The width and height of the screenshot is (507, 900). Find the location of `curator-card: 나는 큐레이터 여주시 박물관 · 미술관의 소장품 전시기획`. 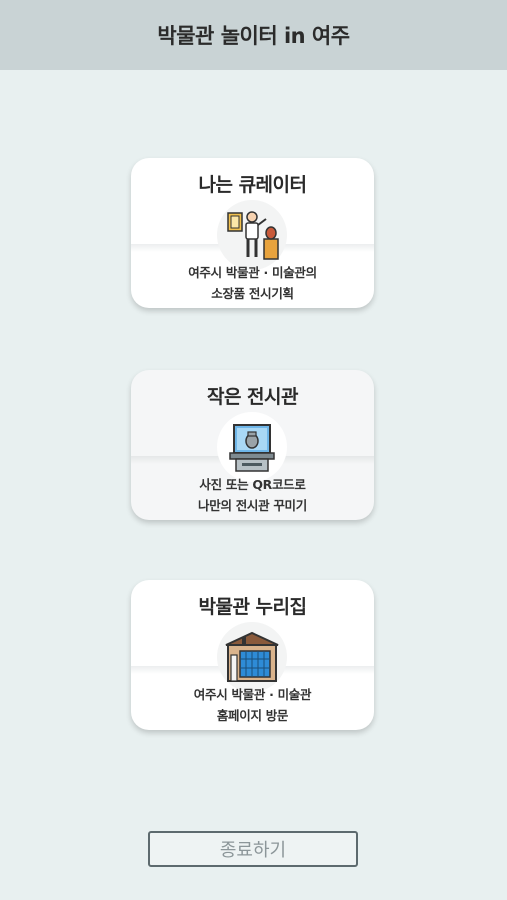

curator-card: 나는 큐레이터 여주시 박물관 · 미술관의 소장품 전시기획 is located at coordinates (252, 233).